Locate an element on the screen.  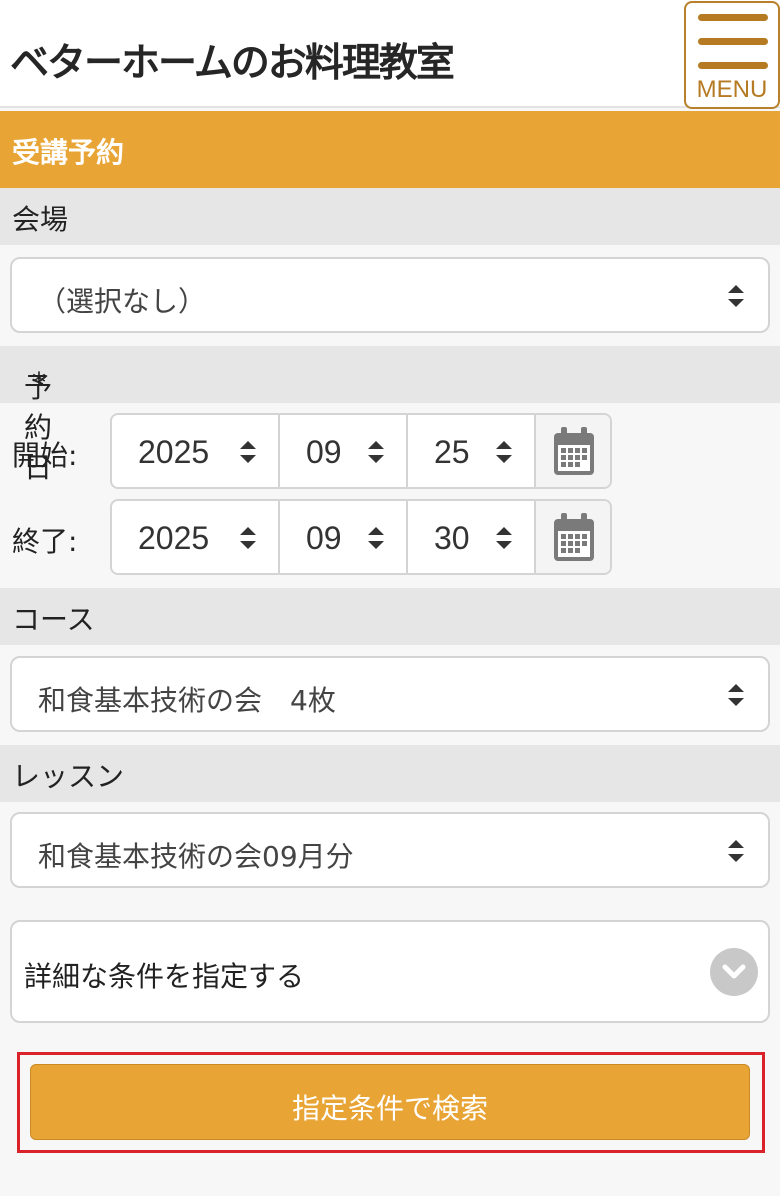
venue-section-header: 会場 is located at coordinates (390, 216).